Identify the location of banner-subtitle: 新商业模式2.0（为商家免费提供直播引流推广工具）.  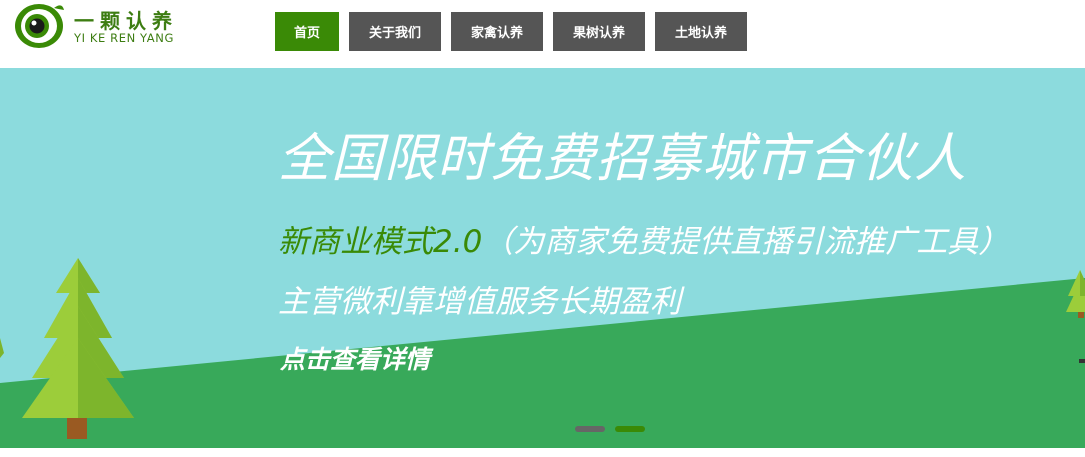
(643, 238).